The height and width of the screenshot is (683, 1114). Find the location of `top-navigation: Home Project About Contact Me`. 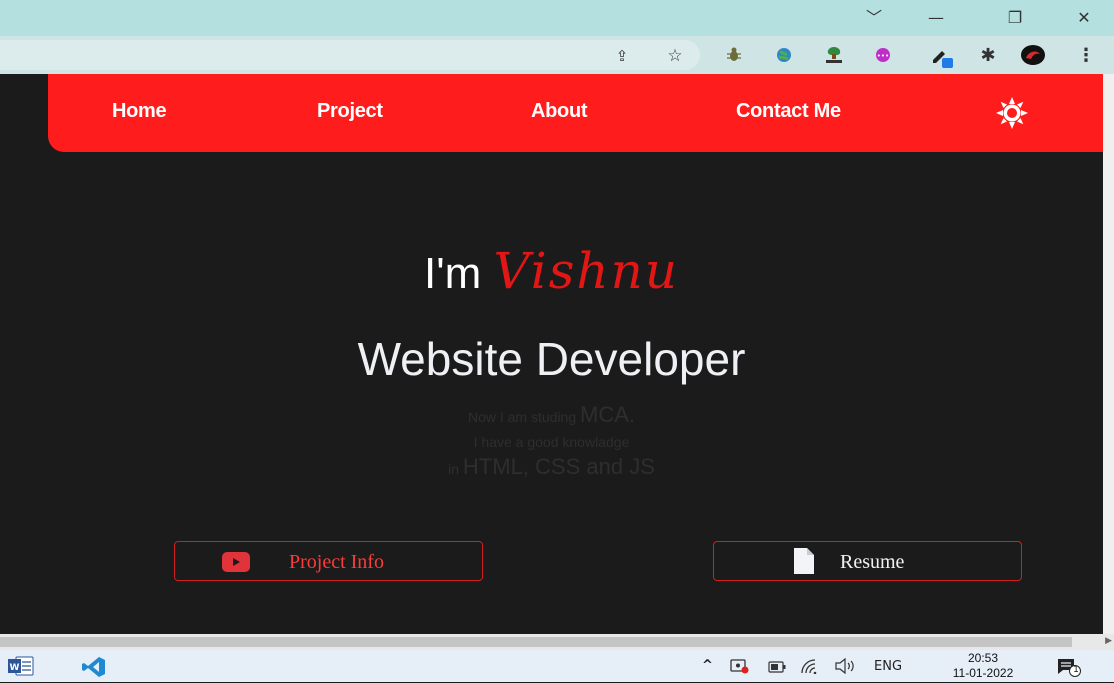

top-navigation: Home Project About Contact Me is located at coordinates (575, 113).